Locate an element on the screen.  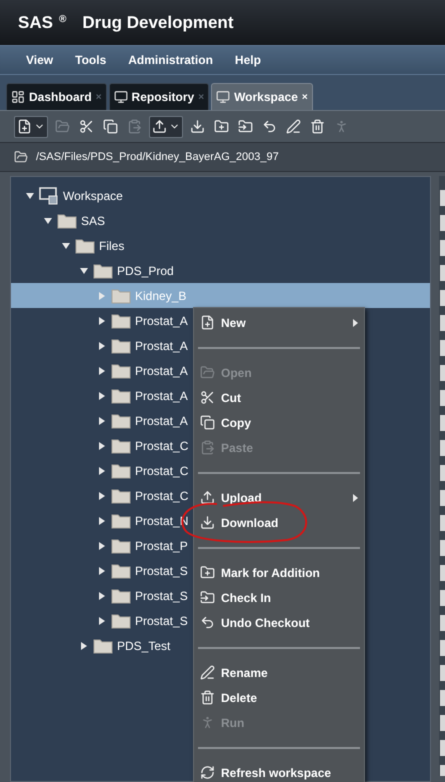
context-menu-item: Mark for Addition is located at coordinates (279, 572).